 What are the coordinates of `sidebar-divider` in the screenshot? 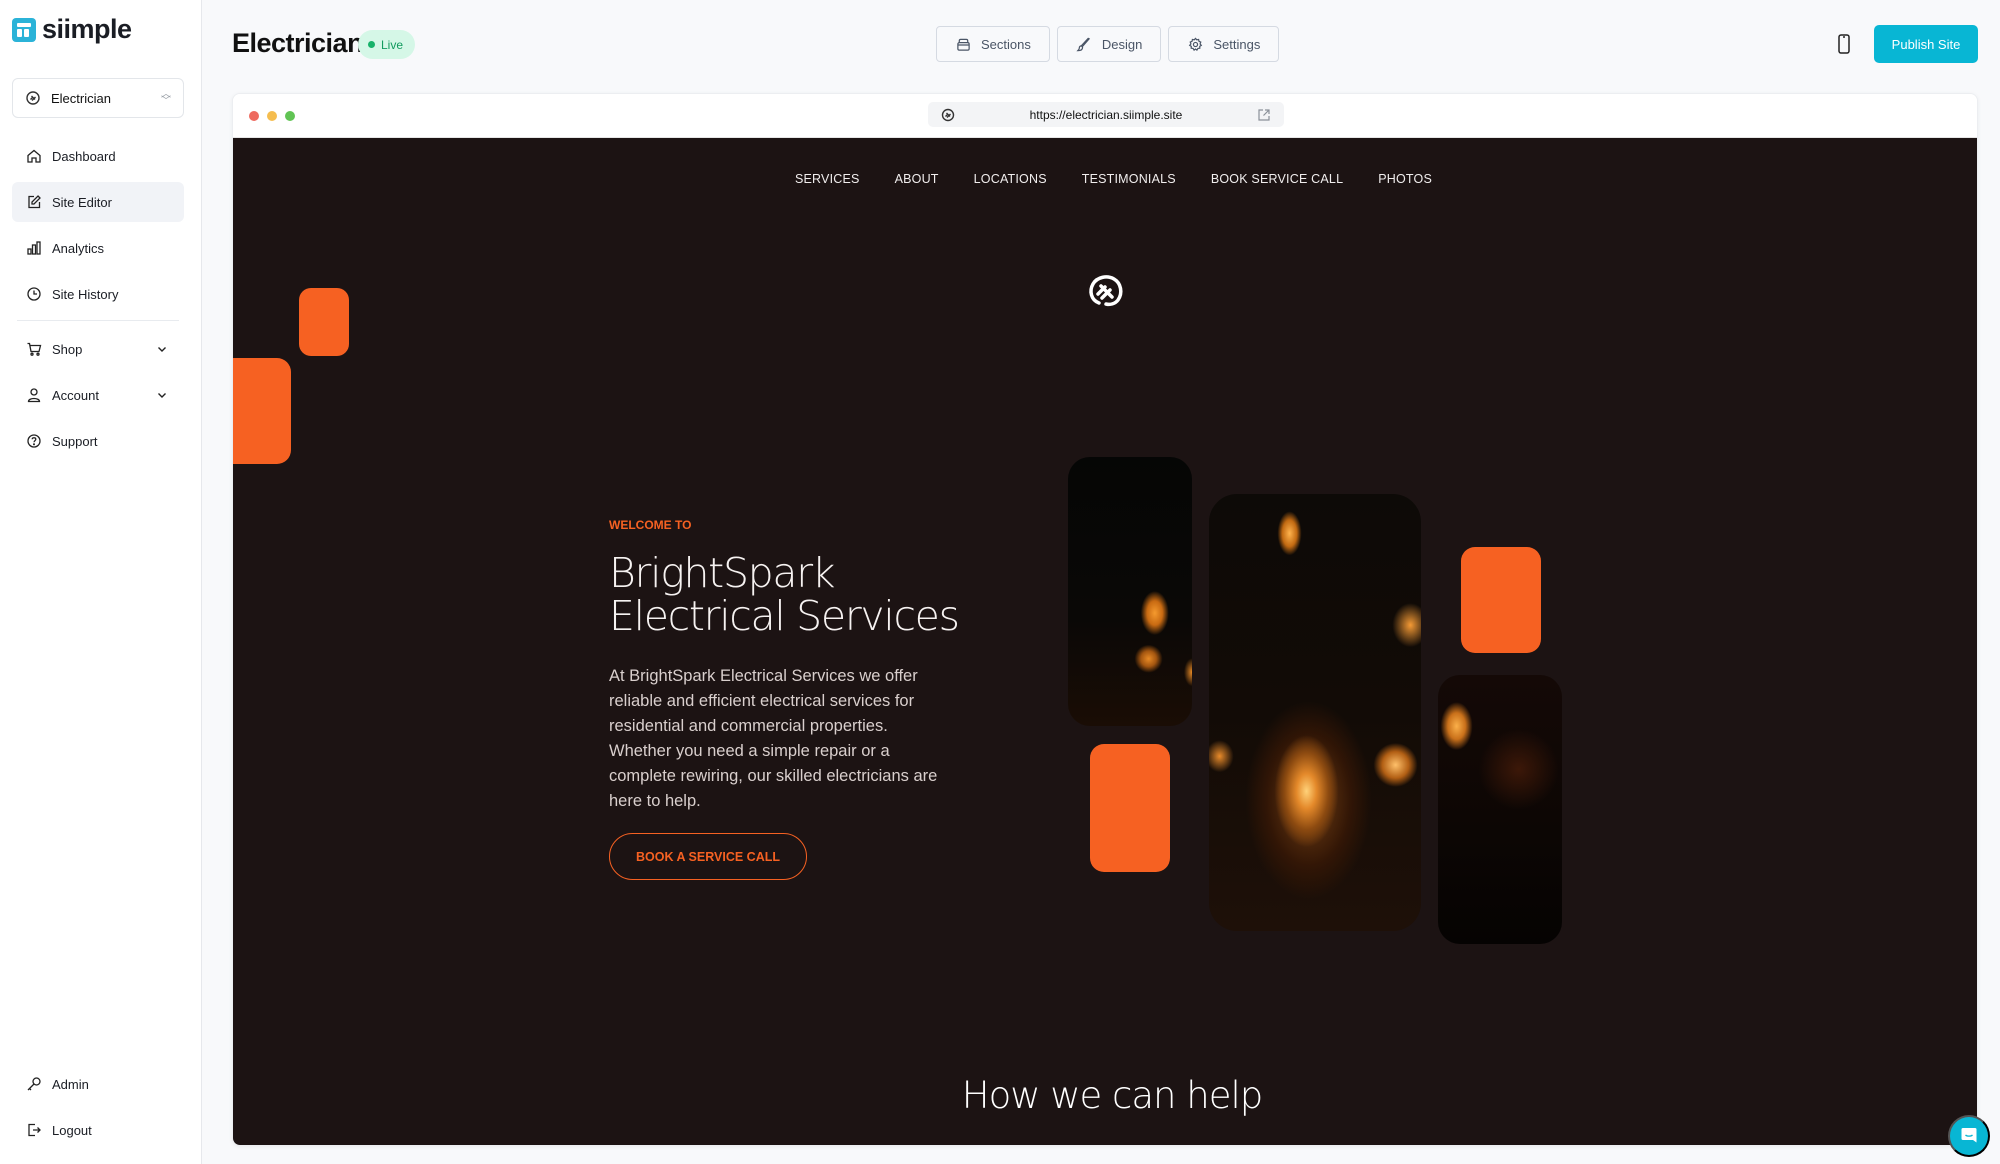 It's located at (98, 320).